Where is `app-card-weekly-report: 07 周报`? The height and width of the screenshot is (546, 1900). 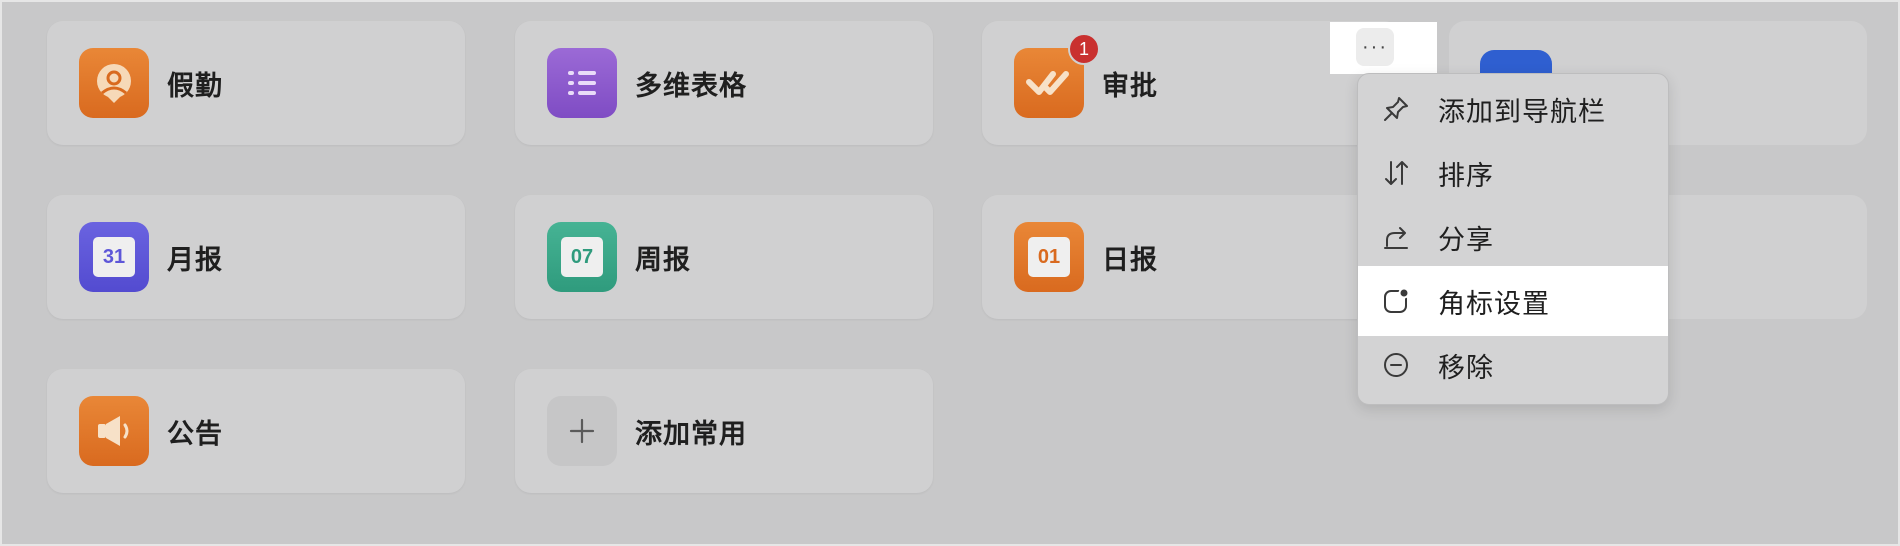 app-card-weekly-report: 07 周报 is located at coordinates (724, 257).